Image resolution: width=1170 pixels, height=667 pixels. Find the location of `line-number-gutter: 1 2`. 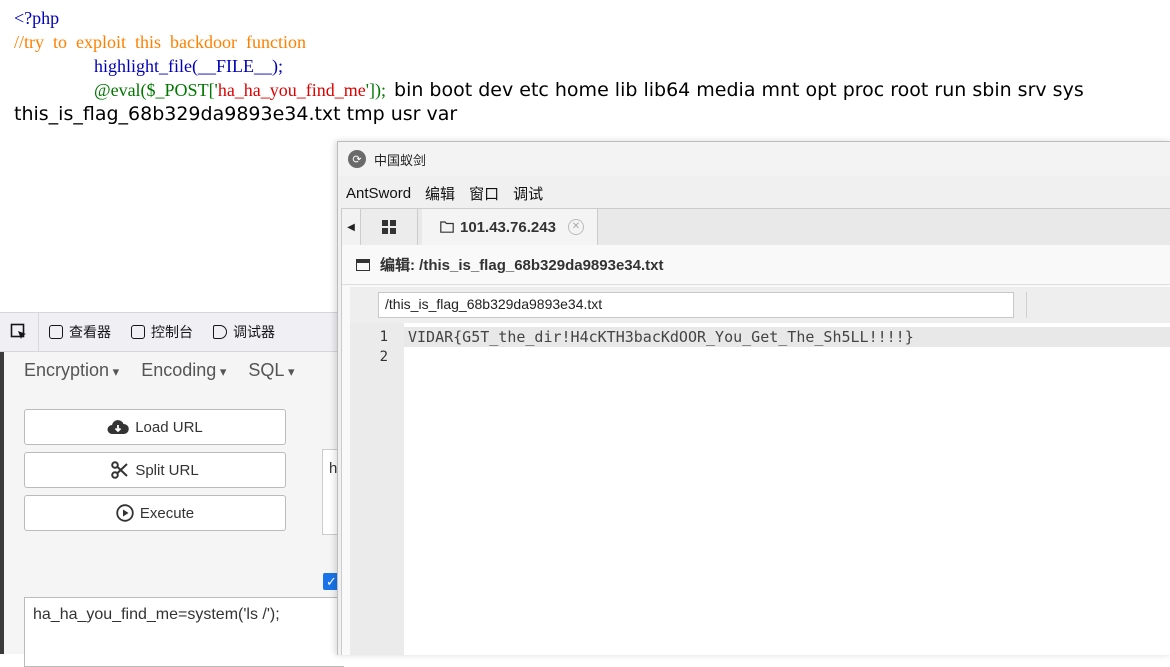

line-number-gutter: 1 2 is located at coordinates (377, 489).